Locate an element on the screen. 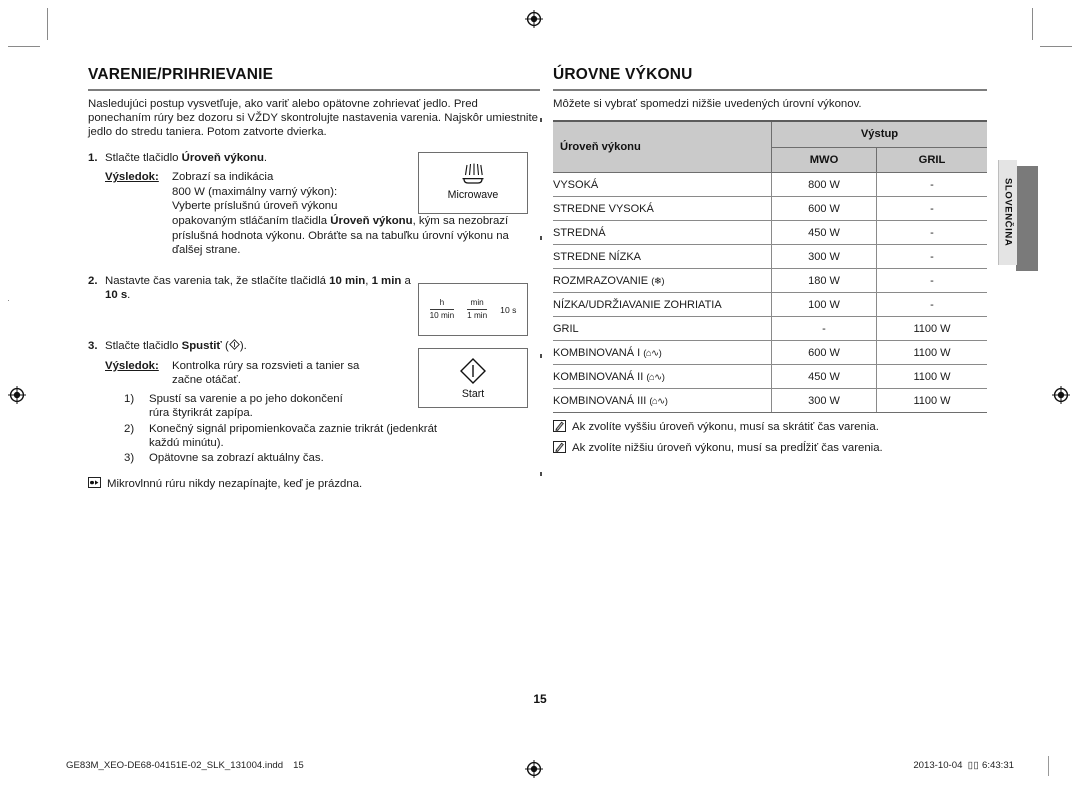 The height and width of the screenshot is (788, 1080). substep-2-marker: 2) is located at coordinates (129, 428).